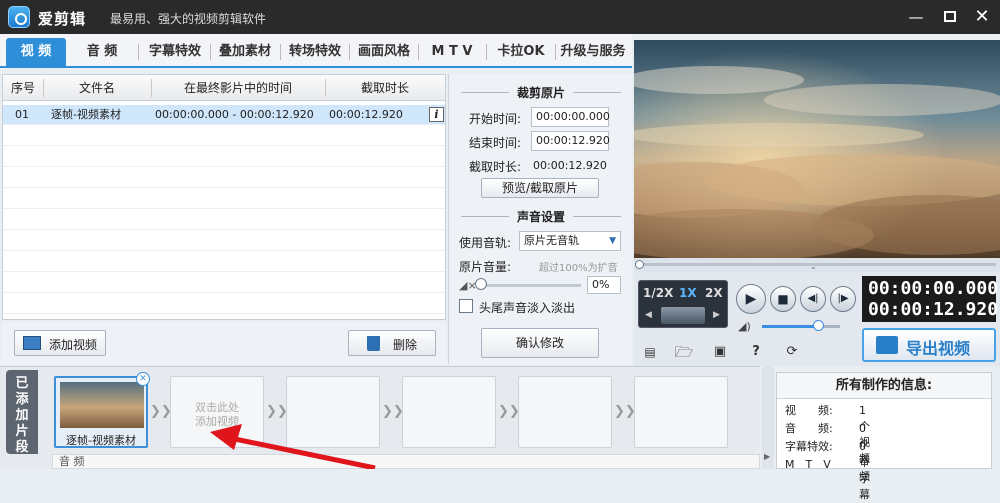  I want to click on duration-value: 00:00:12.920, so click(570, 165).